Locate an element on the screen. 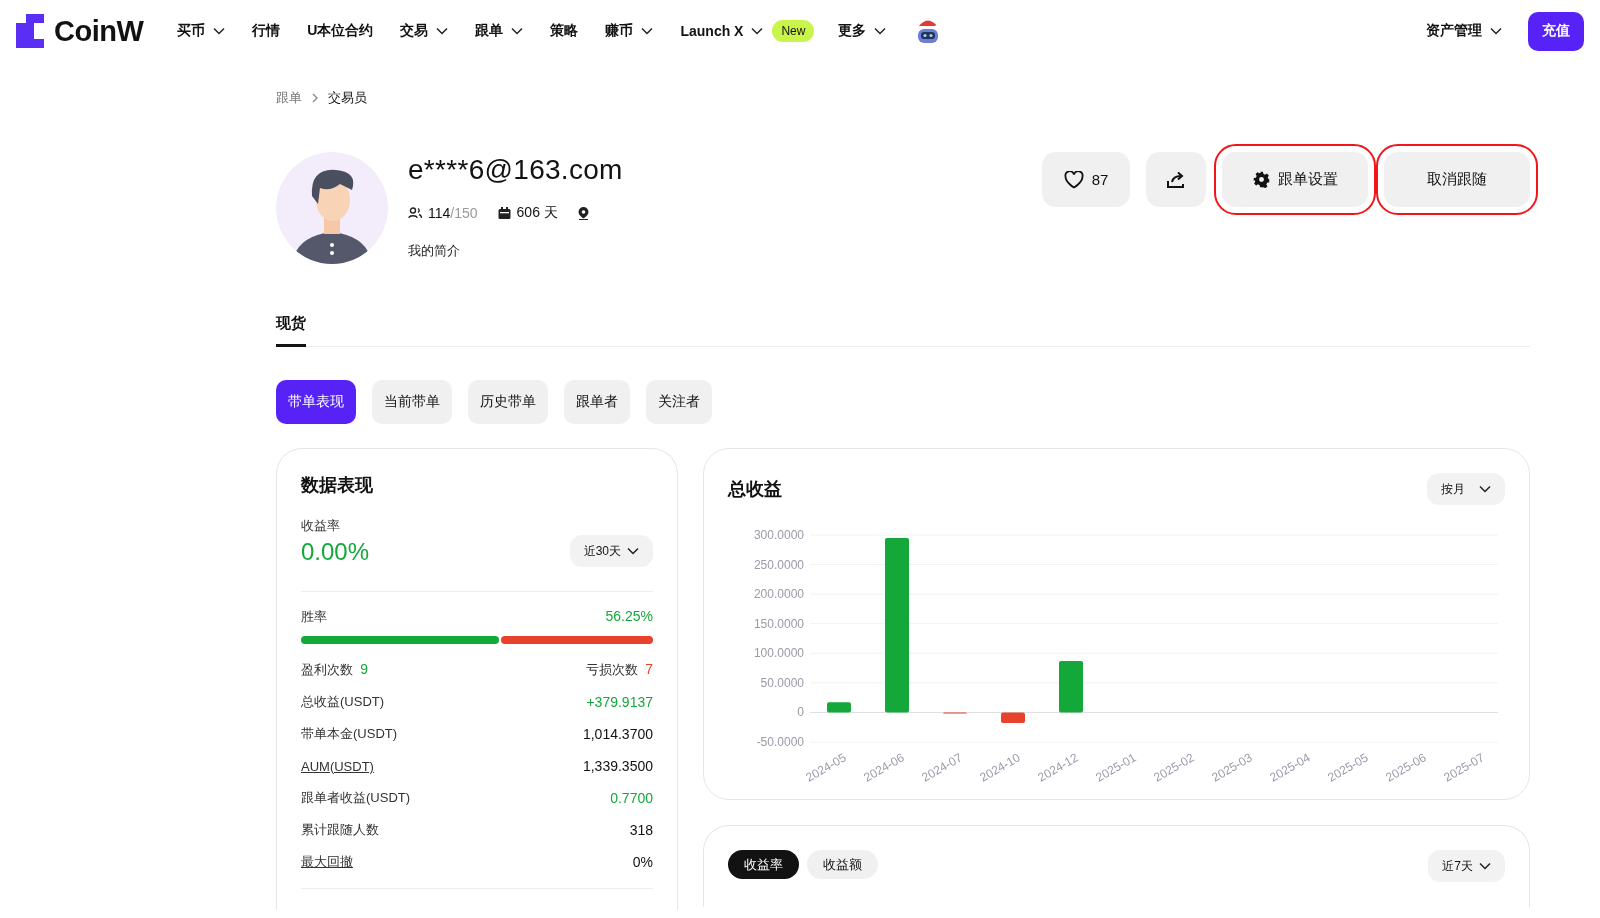 The image size is (1600, 918). share-button is located at coordinates (1176, 179).